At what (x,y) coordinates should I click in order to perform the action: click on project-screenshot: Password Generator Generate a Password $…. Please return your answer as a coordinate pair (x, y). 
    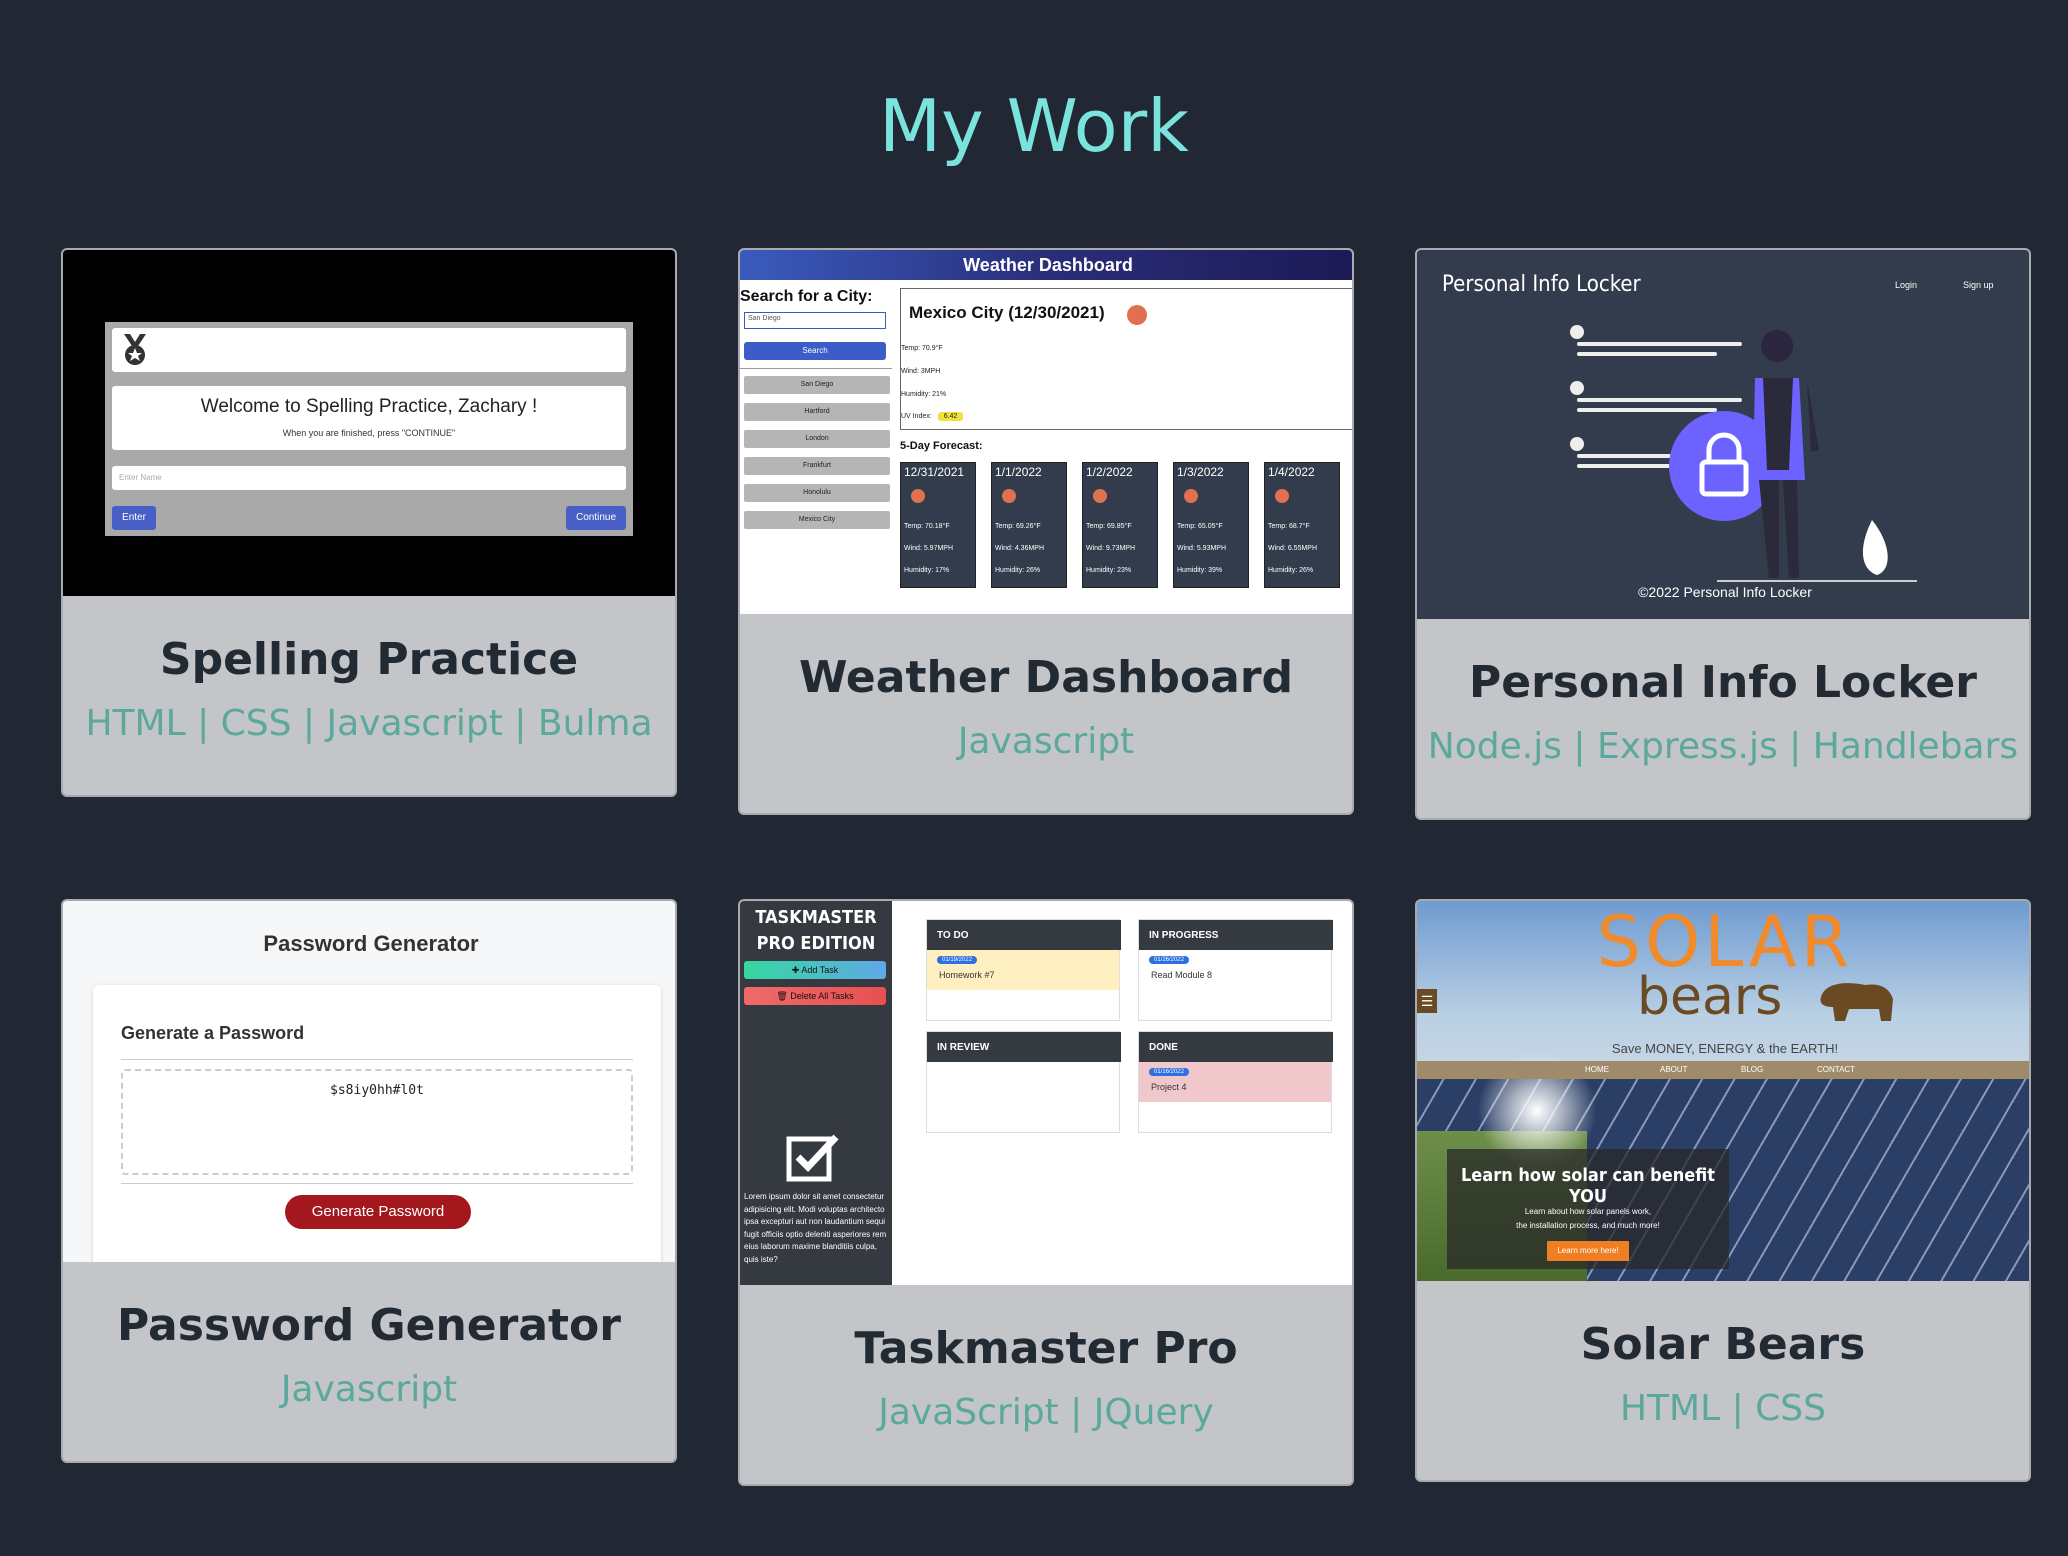
    Looking at the image, I should click on (369, 1081).